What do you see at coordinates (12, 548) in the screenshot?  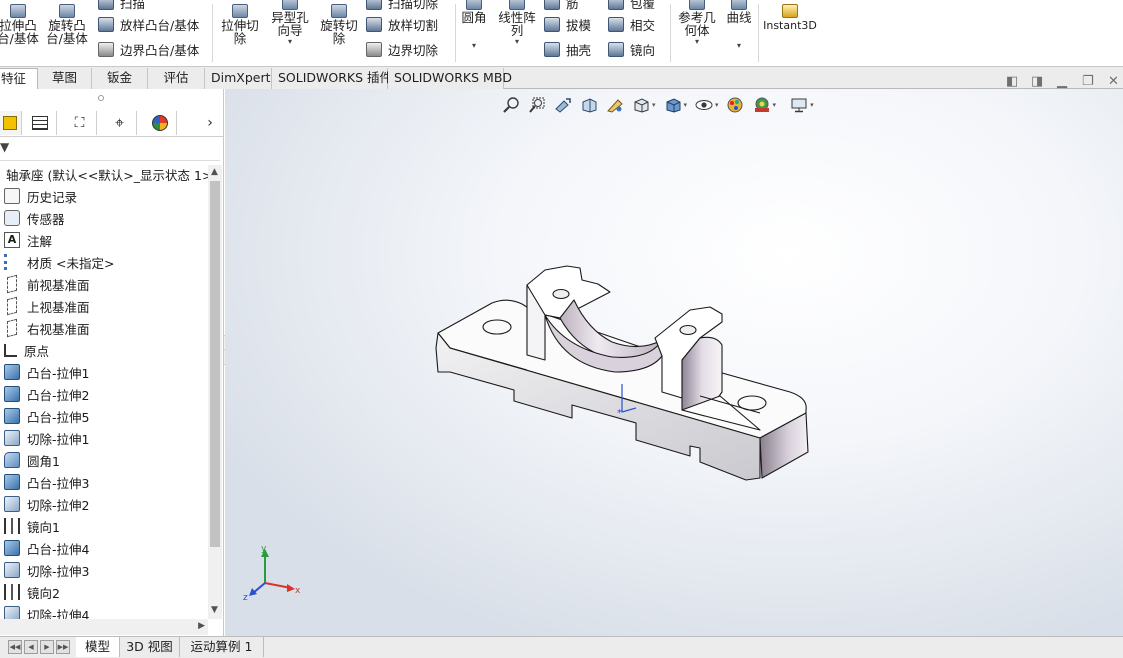 I see `boss-extrude-icon` at bounding box center [12, 548].